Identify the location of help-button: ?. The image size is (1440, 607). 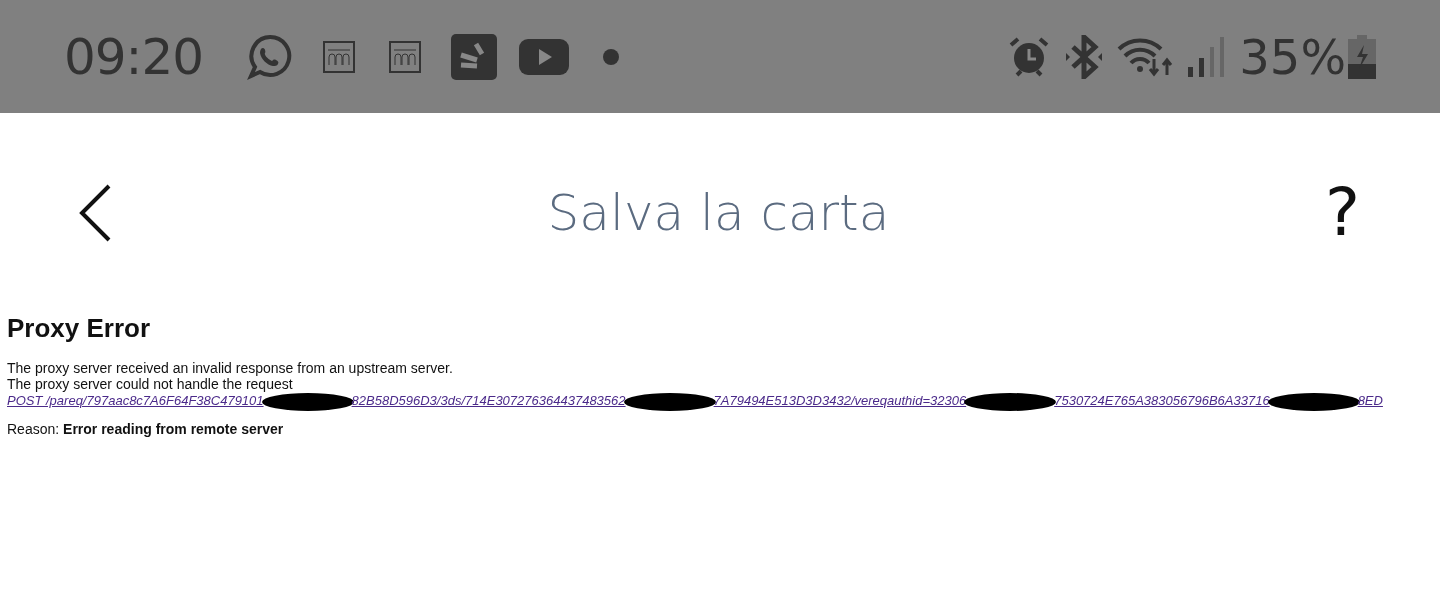
(1342, 213).